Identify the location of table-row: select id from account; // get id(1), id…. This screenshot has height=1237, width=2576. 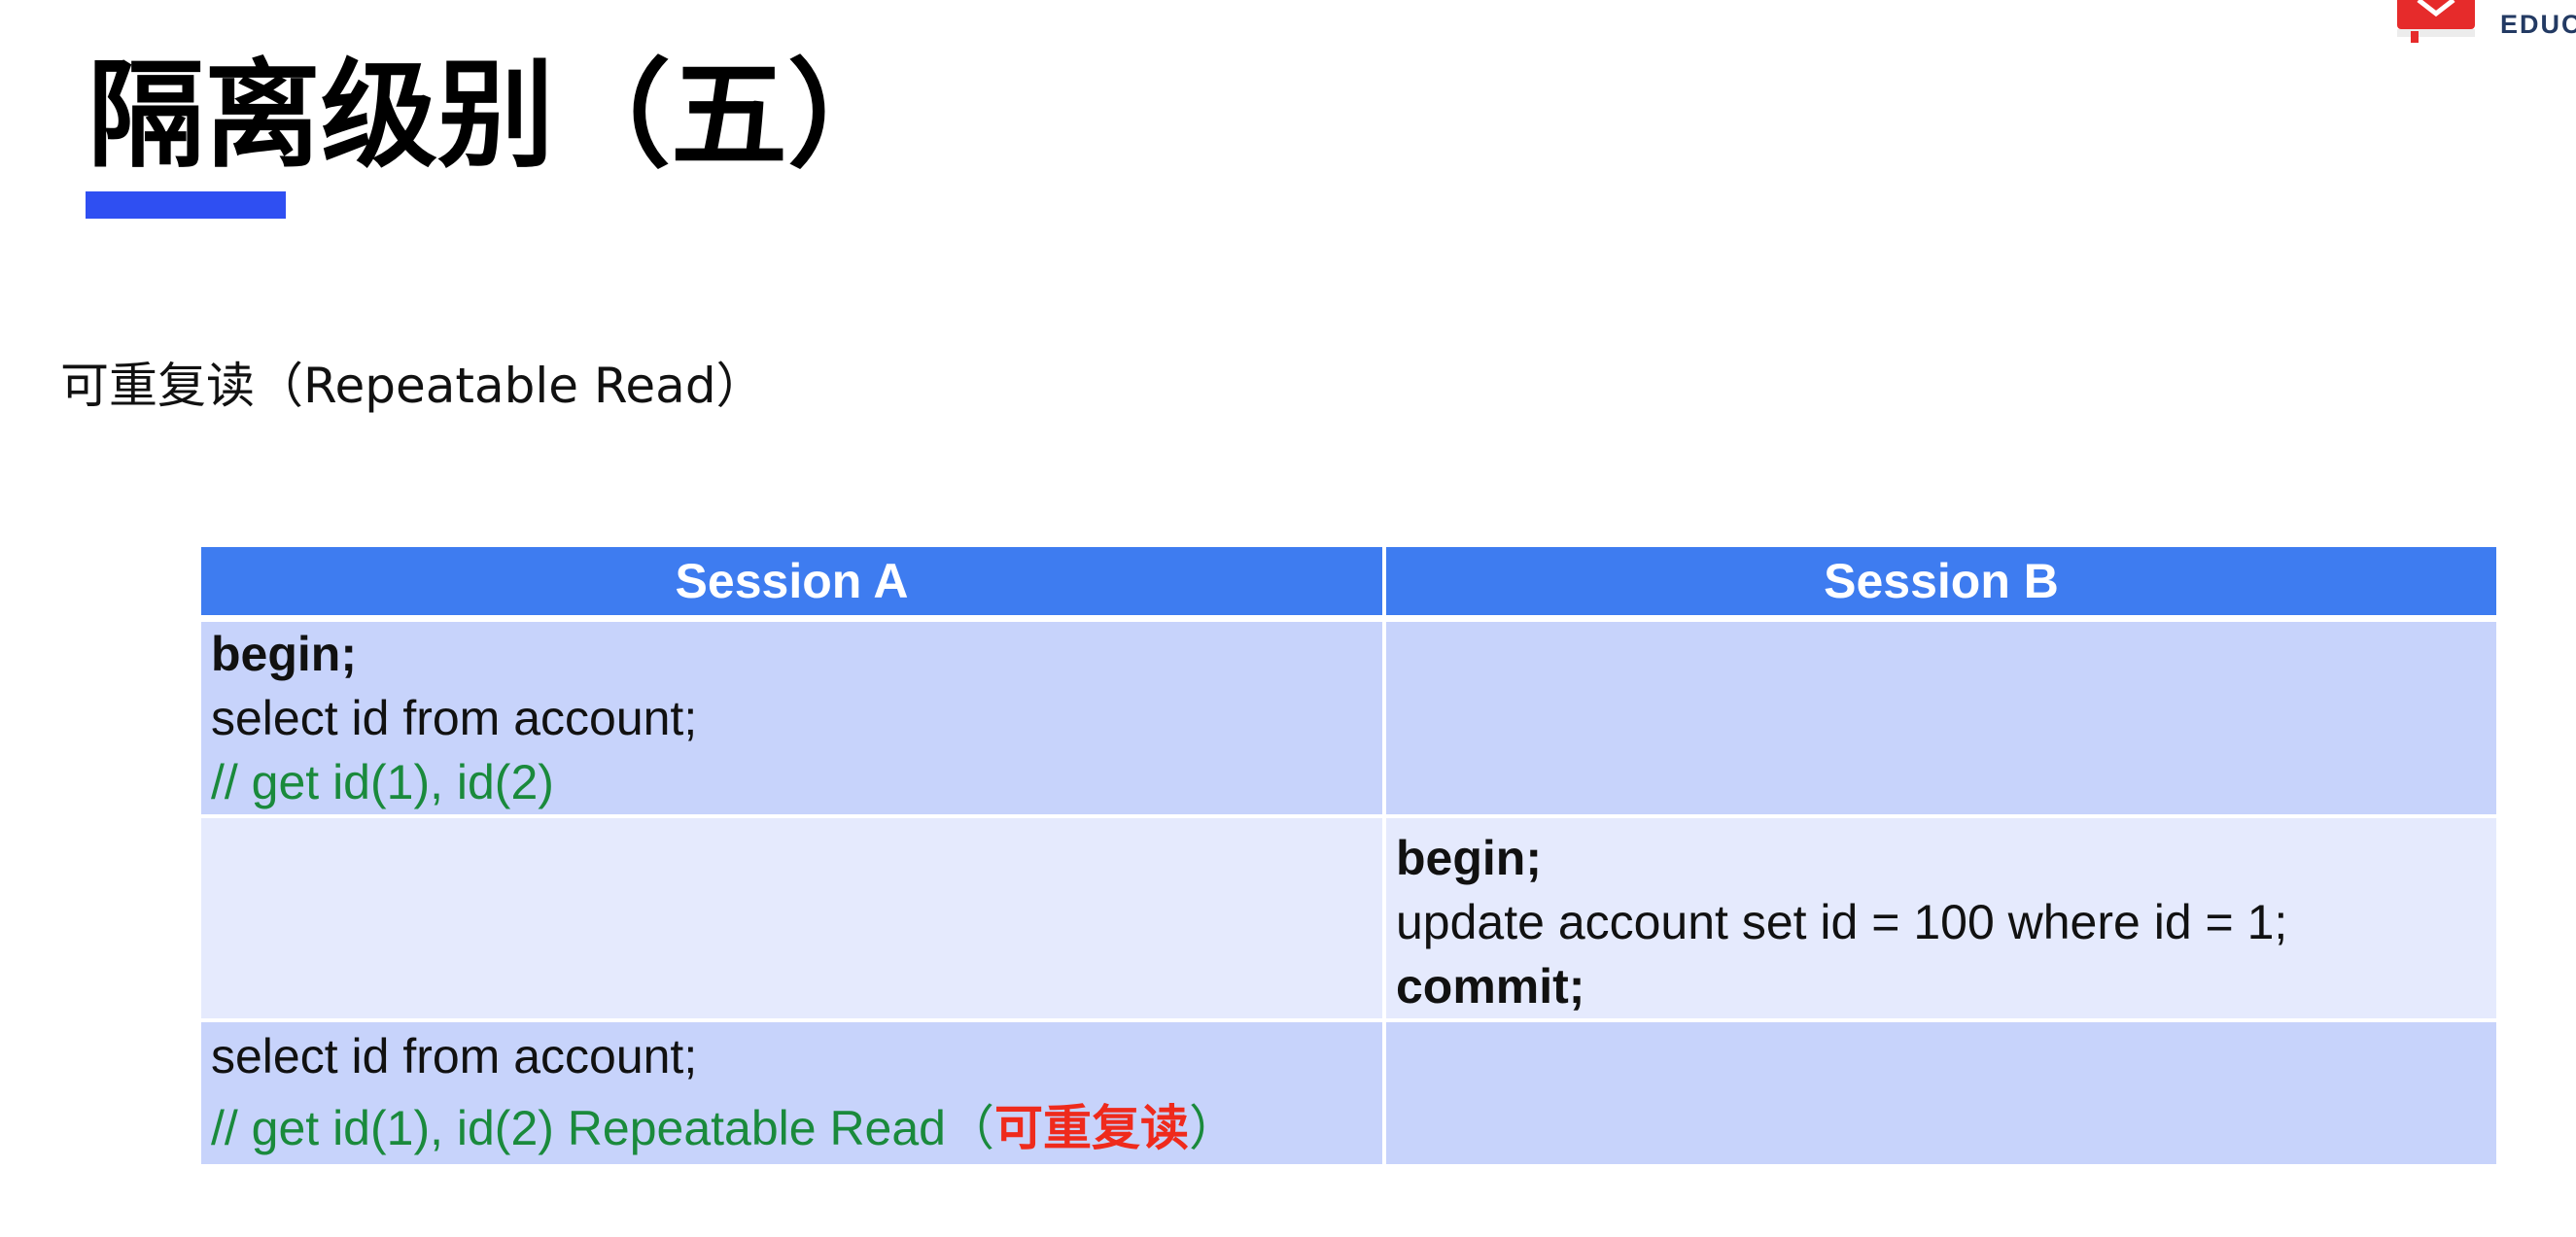
(1348, 1093).